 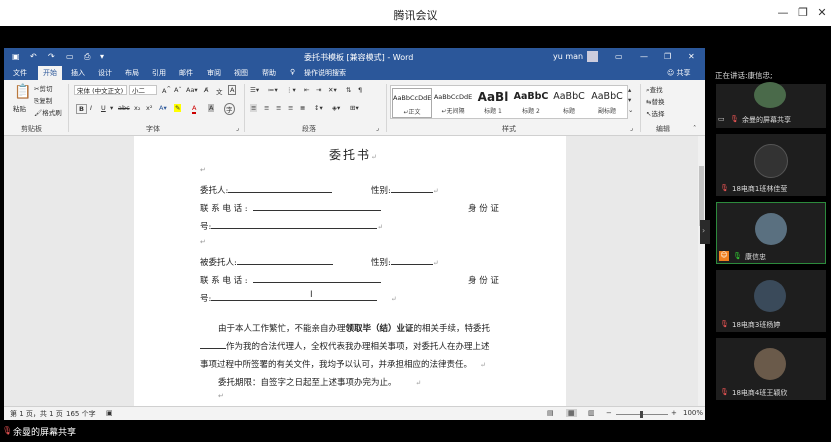 What do you see at coordinates (619, 56) in the screenshot?
I see `ribbon-display-icon: ▭` at bounding box center [619, 56].